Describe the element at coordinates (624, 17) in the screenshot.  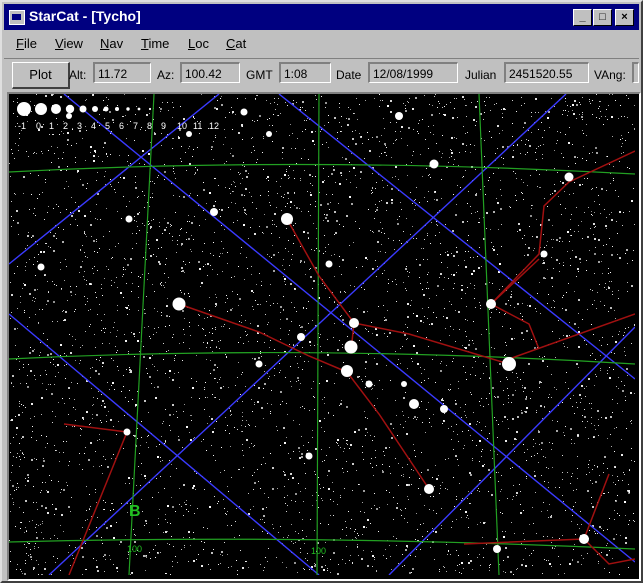
I see `close-button: ×` at that location.